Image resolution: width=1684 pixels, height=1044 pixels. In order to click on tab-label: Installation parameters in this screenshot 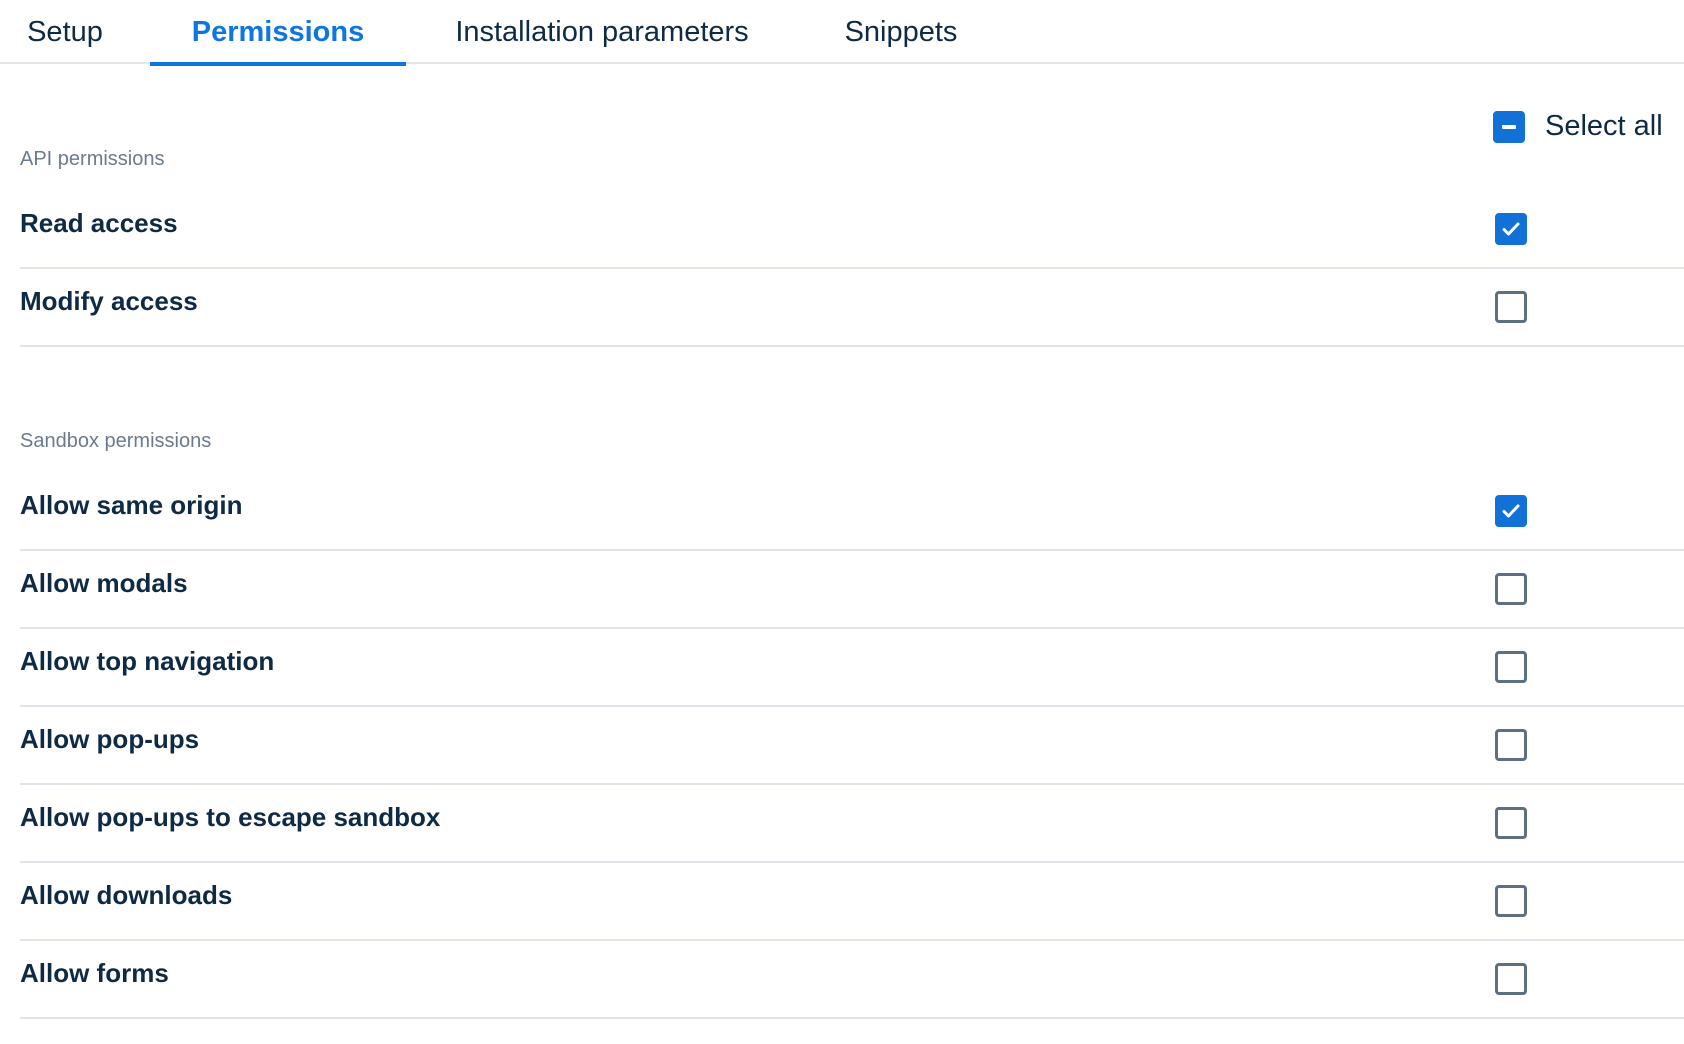, I will do `click(602, 31)`.